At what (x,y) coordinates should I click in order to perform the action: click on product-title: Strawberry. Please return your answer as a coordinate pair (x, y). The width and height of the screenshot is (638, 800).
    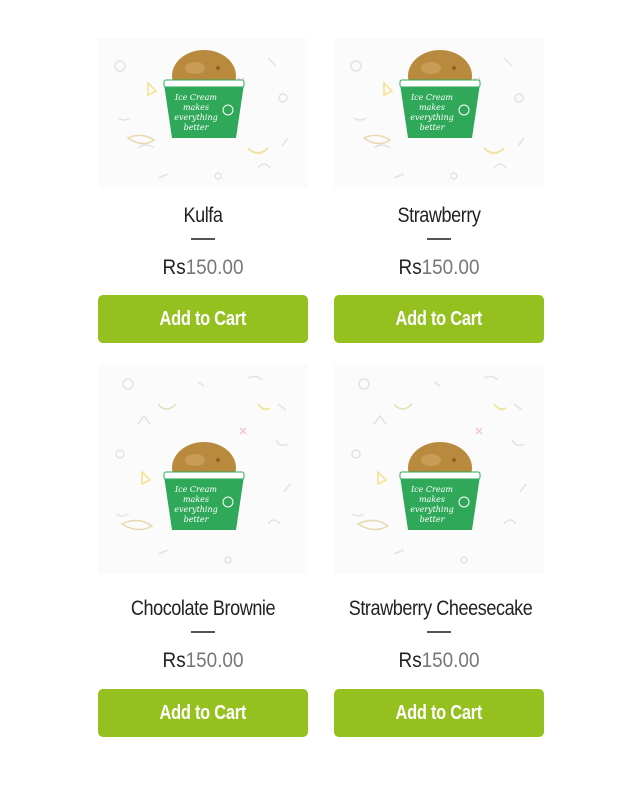
    Looking at the image, I should click on (439, 216).